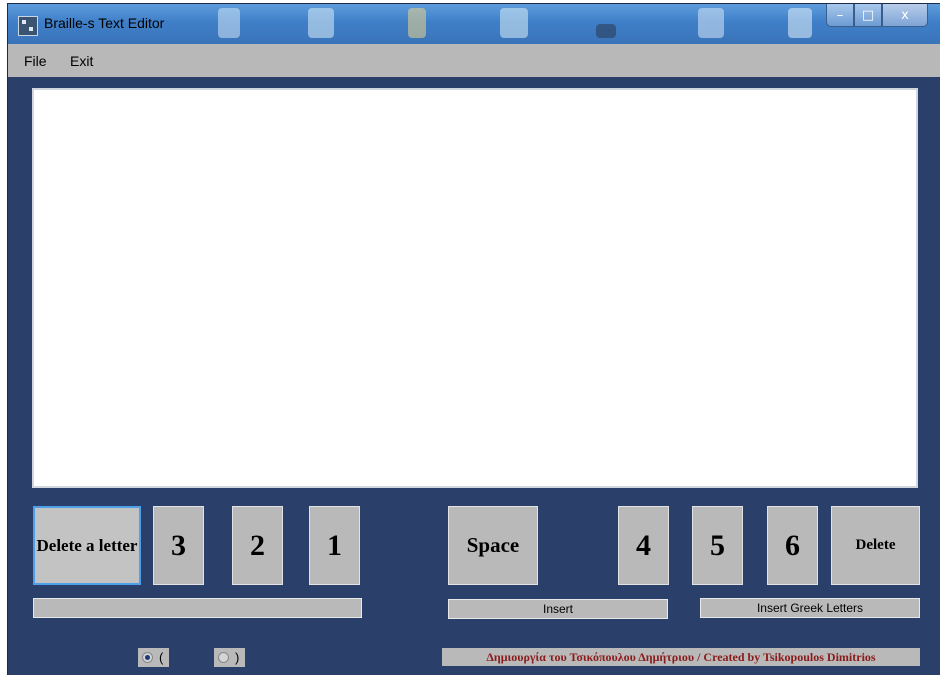 This screenshot has width=940, height=675. I want to click on window-controls: – □ x, so click(877, 15).